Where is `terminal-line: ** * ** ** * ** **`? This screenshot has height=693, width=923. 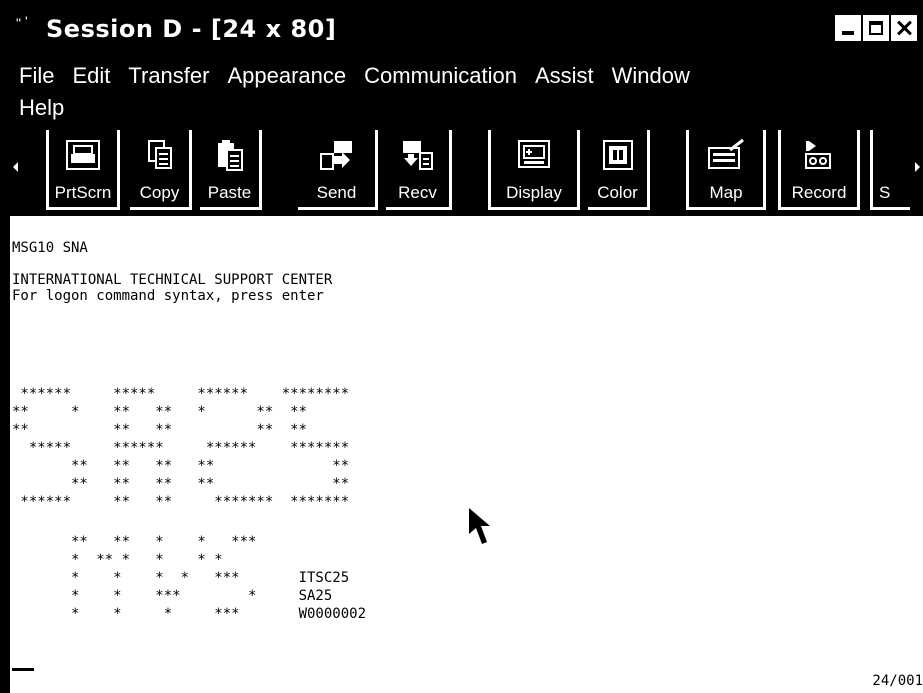 terminal-line: ** * ** ** * ** ** is located at coordinates (160, 412).